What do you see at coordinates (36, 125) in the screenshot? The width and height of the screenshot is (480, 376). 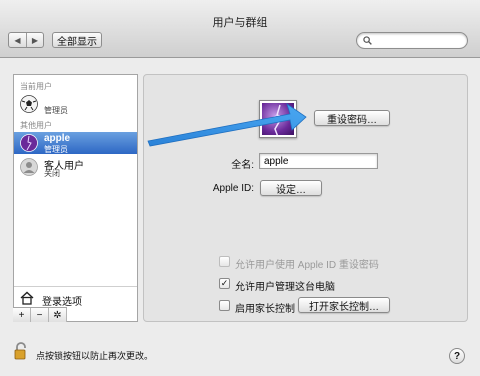 I see `other-users-header: 其他用户` at bounding box center [36, 125].